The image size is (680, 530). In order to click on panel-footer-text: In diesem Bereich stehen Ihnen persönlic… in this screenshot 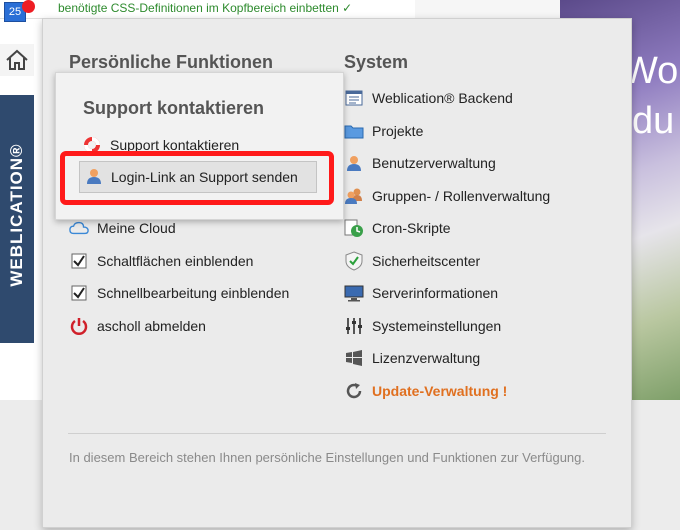, I will do `click(327, 457)`.